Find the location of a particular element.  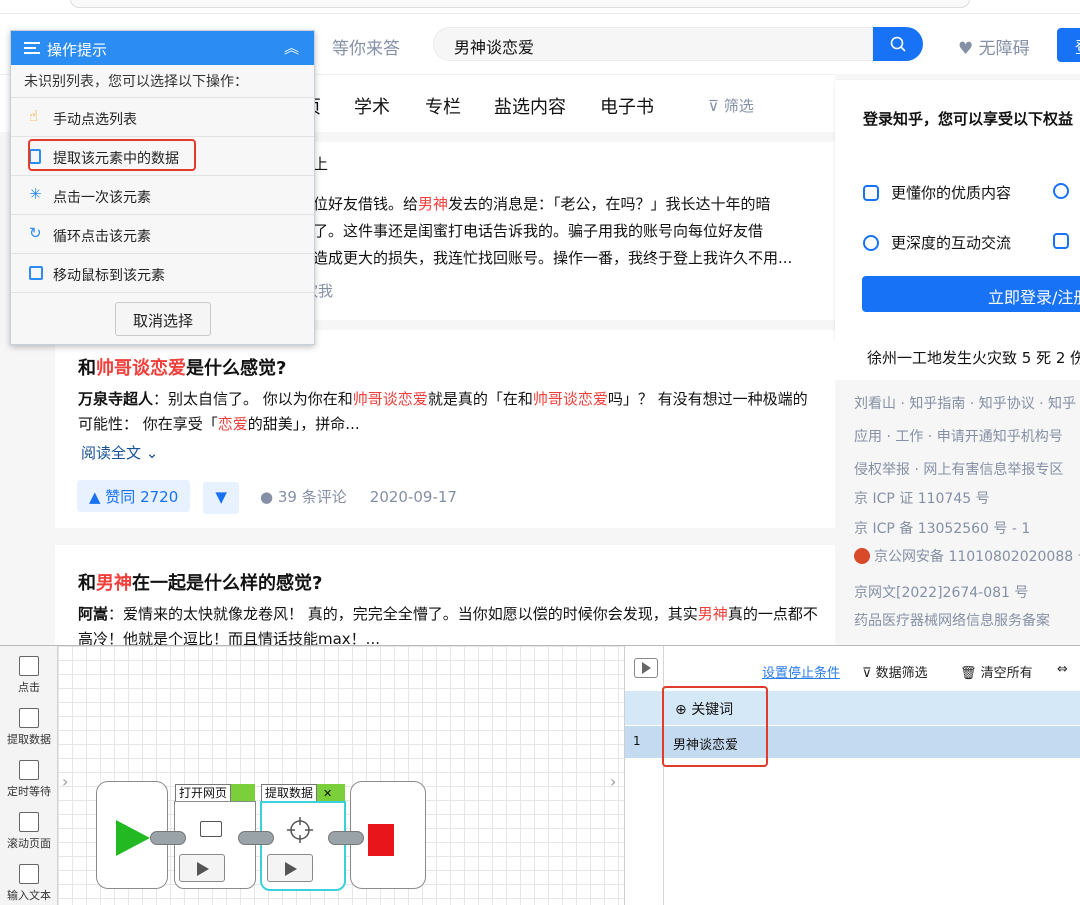

popup-divider is located at coordinates (162, 292).